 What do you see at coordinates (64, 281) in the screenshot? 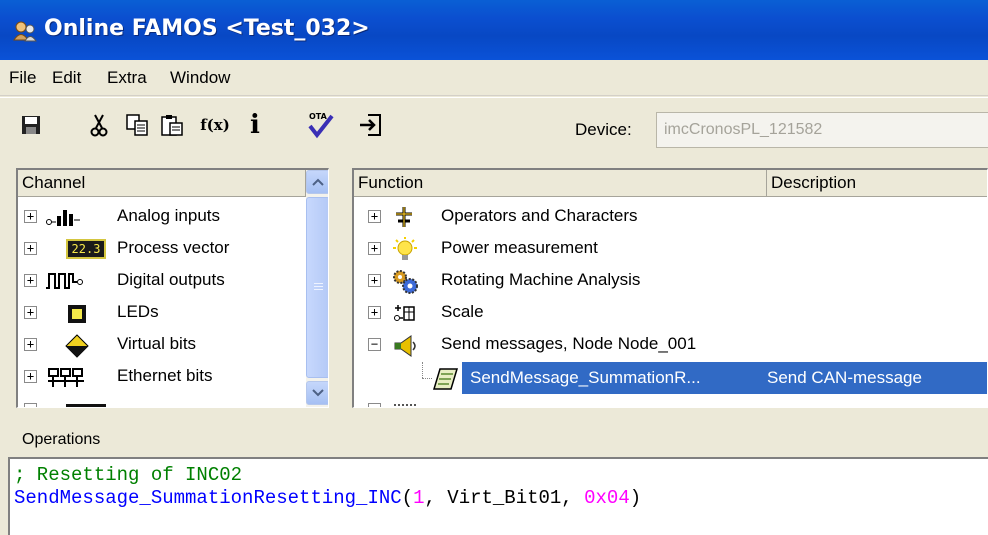
I see `digital-outputs-icon` at bounding box center [64, 281].